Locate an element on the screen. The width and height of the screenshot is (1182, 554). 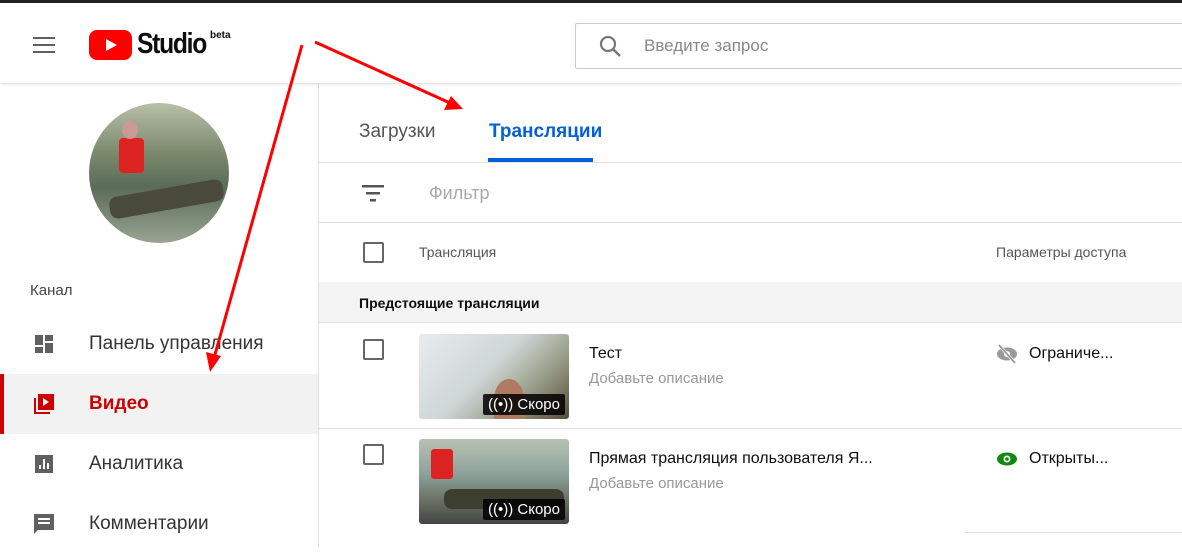
analytics-icon is located at coordinates (44, 464).